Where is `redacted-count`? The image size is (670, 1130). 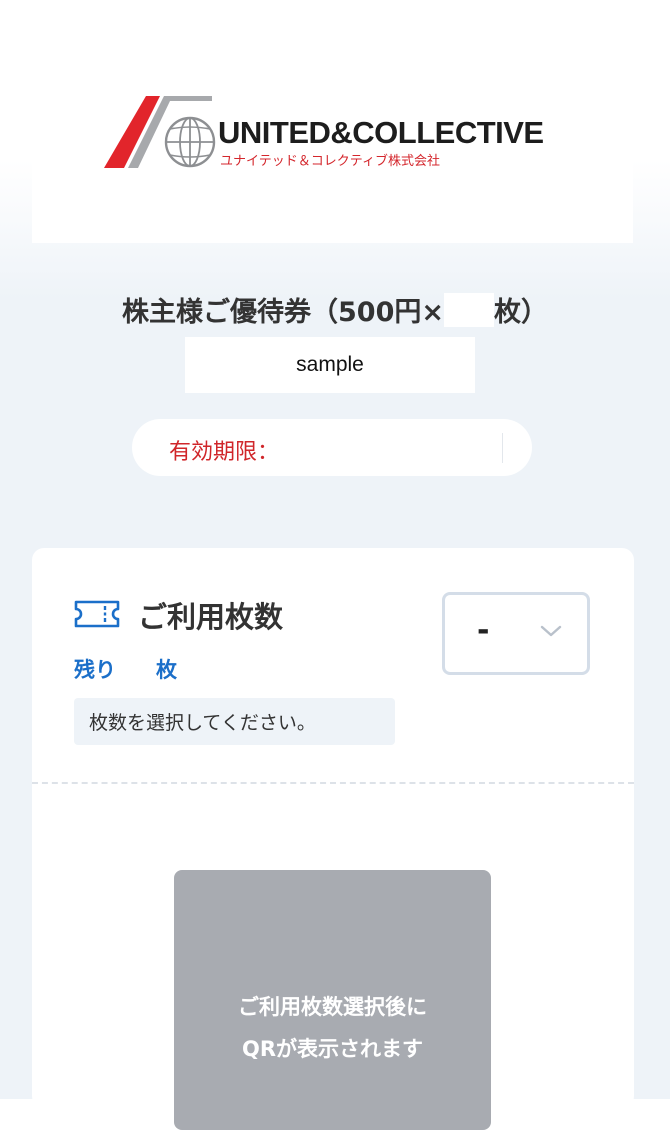 redacted-count is located at coordinates (468, 310).